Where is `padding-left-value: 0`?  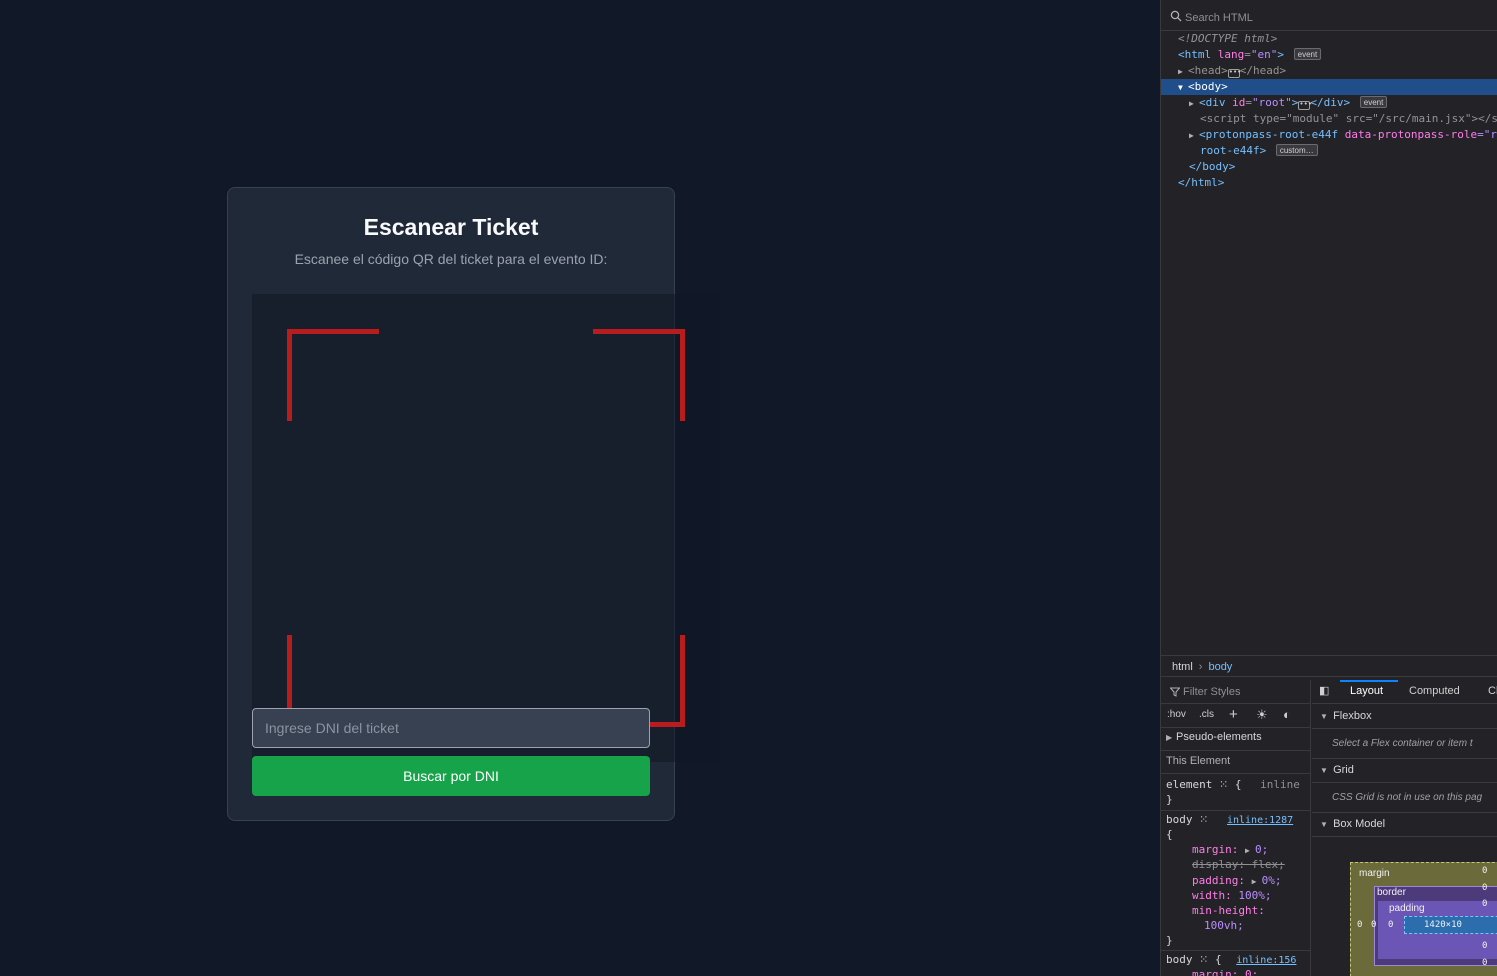
padding-left-value: 0 is located at coordinates (1390, 925).